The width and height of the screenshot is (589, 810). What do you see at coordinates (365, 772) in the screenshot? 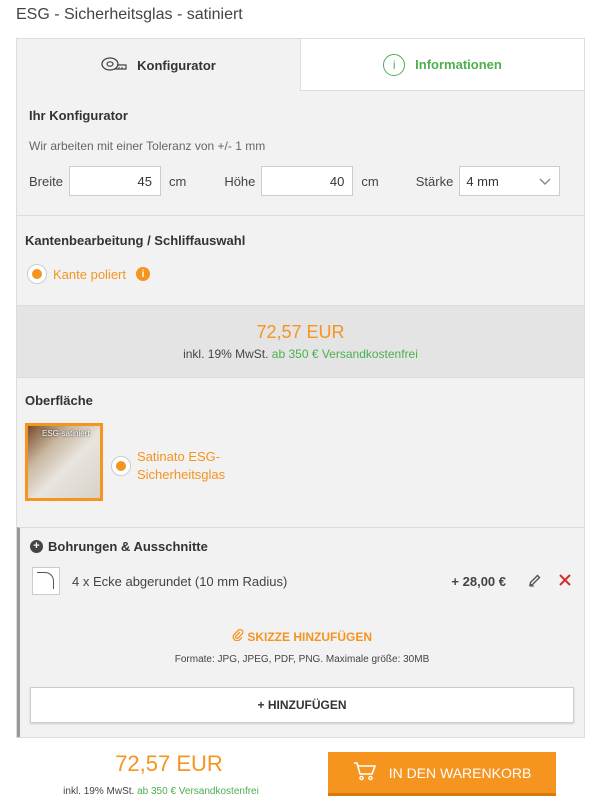
I see `shopping-cart-icon` at bounding box center [365, 772].